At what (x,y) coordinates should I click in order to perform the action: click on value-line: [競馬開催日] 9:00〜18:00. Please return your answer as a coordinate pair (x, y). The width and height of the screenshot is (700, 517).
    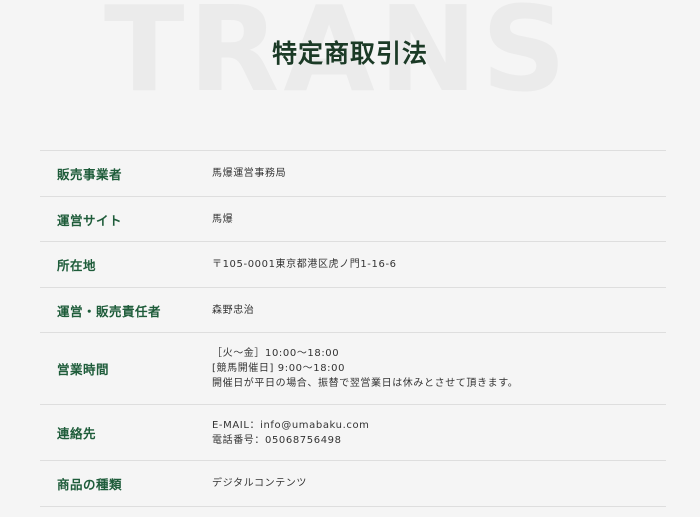
    Looking at the image, I should click on (279, 368).